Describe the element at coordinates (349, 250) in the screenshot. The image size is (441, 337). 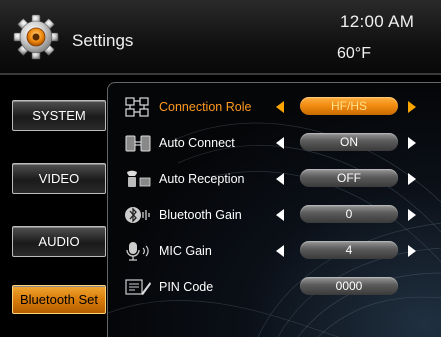
I see `setting-value-pill: 4` at that location.